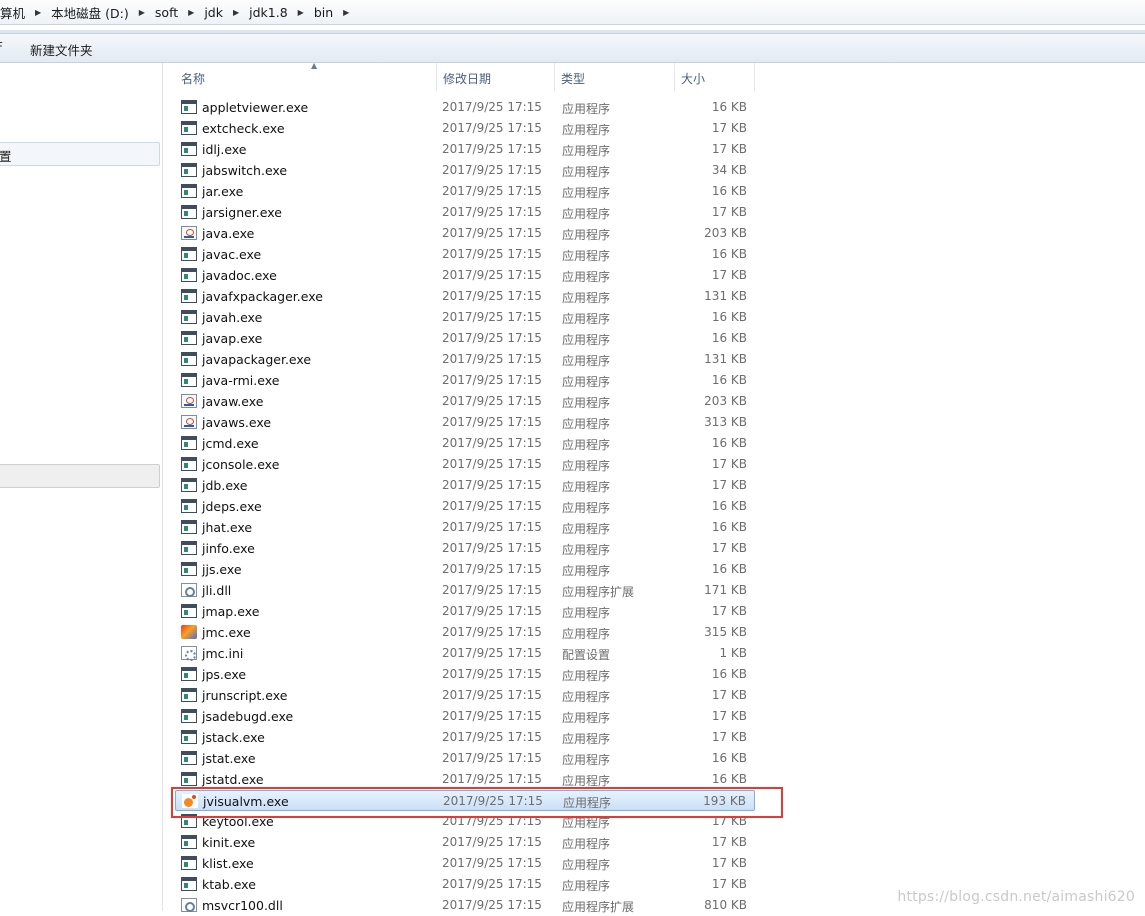  What do you see at coordinates (465, 275) in the screenshot?
I see `file-row: javadoc.exe 2017/9/25 17:15 应用程序 17 KB` at bounding box center [465, 275].